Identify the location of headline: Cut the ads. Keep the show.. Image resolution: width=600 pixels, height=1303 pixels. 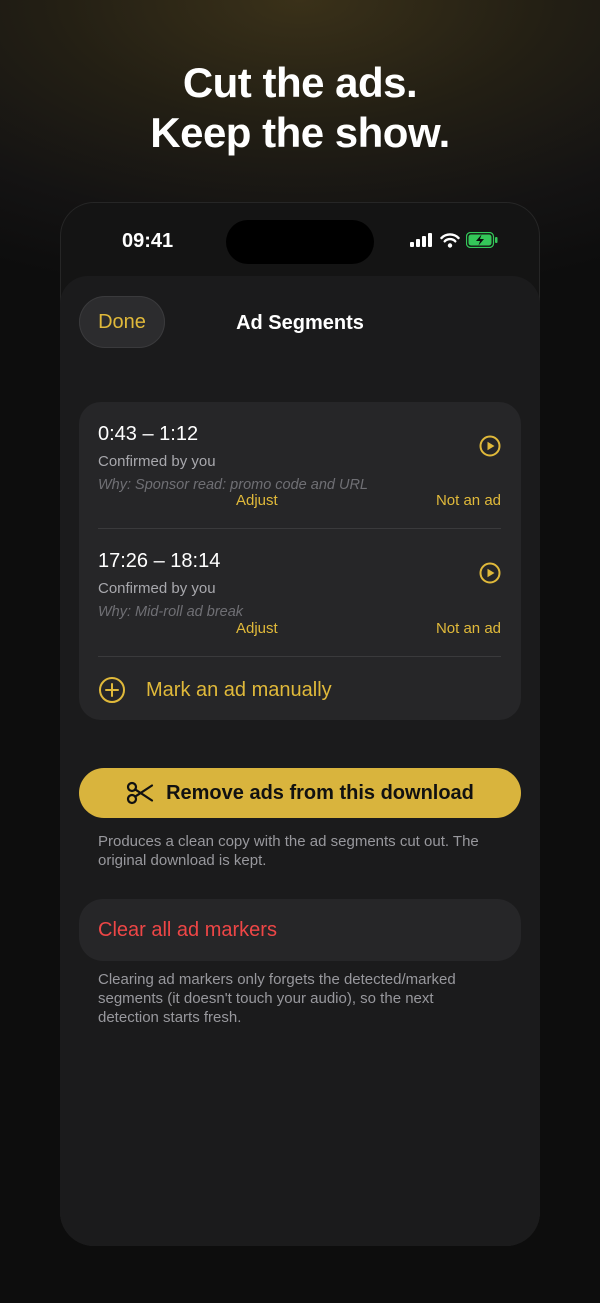
(300, 108).